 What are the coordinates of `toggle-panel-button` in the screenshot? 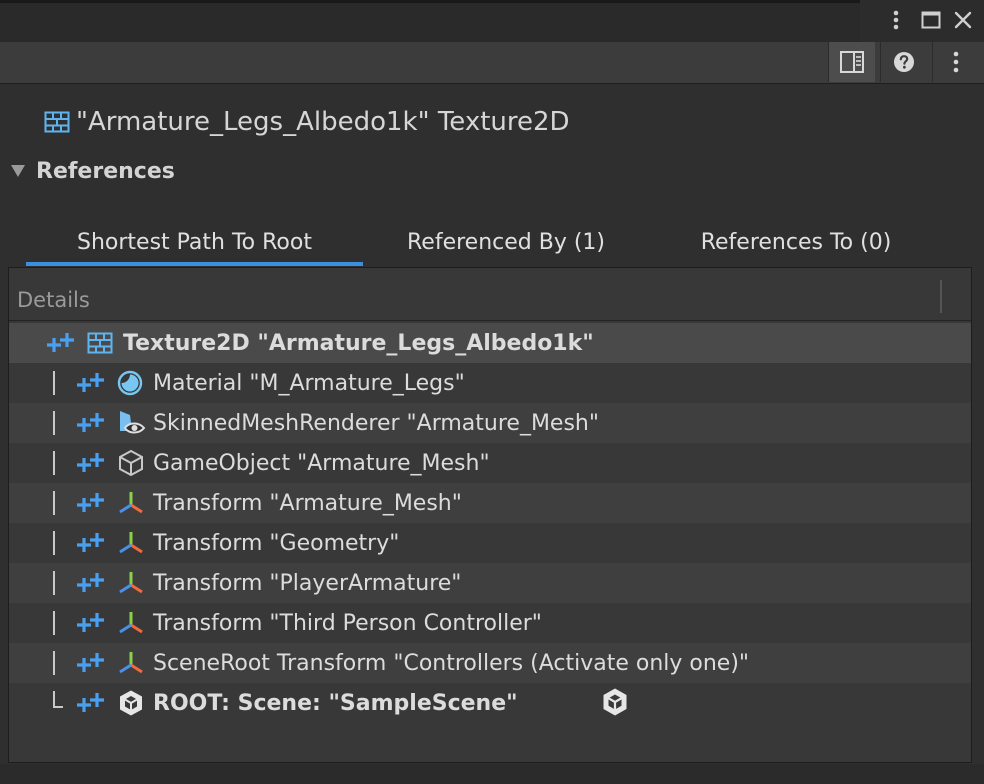 It's located at (851, 62).